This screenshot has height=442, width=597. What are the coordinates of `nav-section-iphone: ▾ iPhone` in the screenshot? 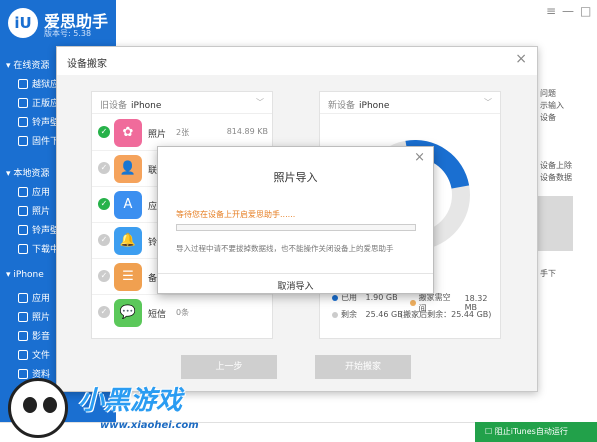 It's located at (25, 275).